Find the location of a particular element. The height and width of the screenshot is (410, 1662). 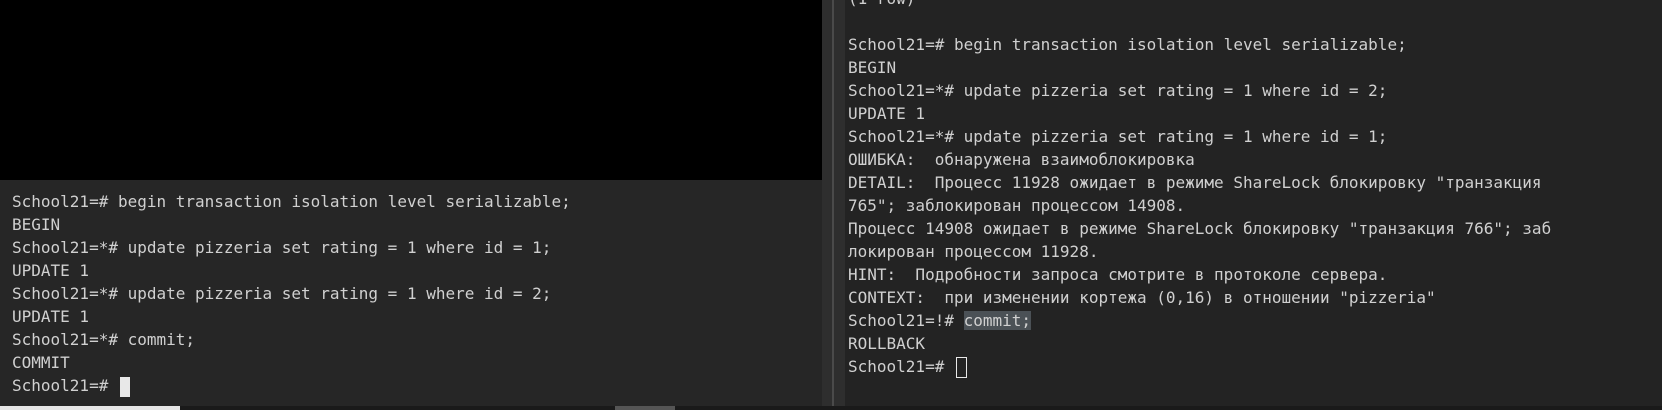

terminal-line: (1 row) is located at coordinates (1199, 5).